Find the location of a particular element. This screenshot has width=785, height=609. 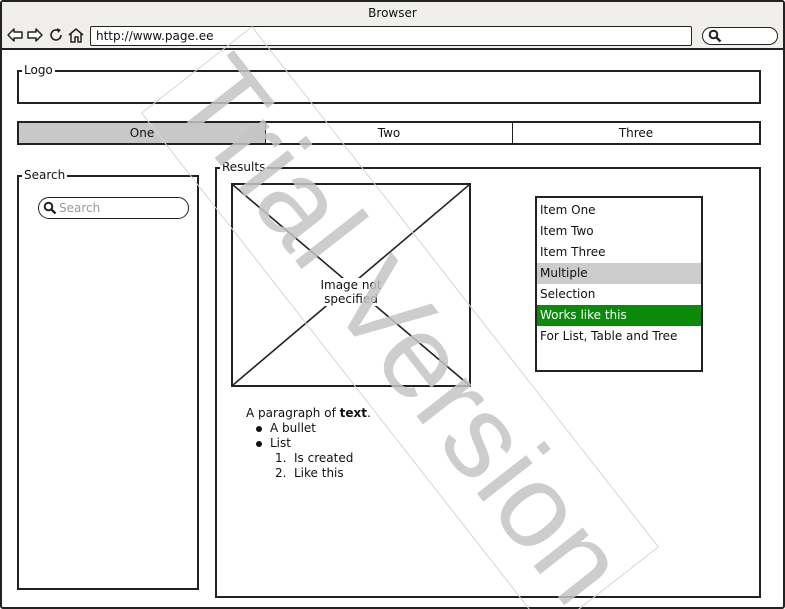

numbered-item: Like this is located at coordinates (319, 473).